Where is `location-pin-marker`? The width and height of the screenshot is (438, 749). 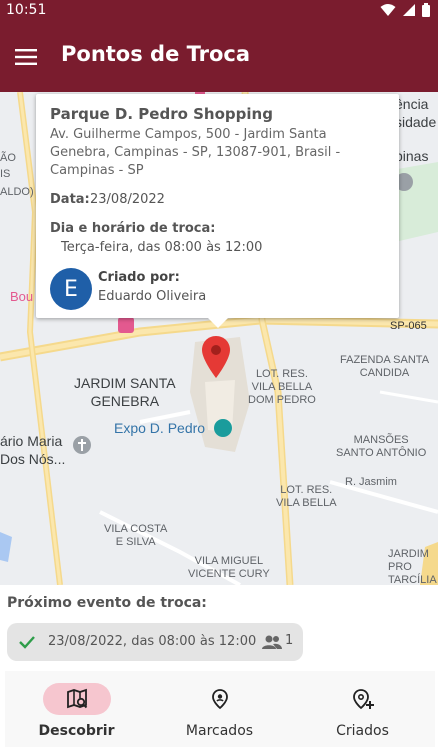 location-pin-marker is located at coordinates (216, 357).